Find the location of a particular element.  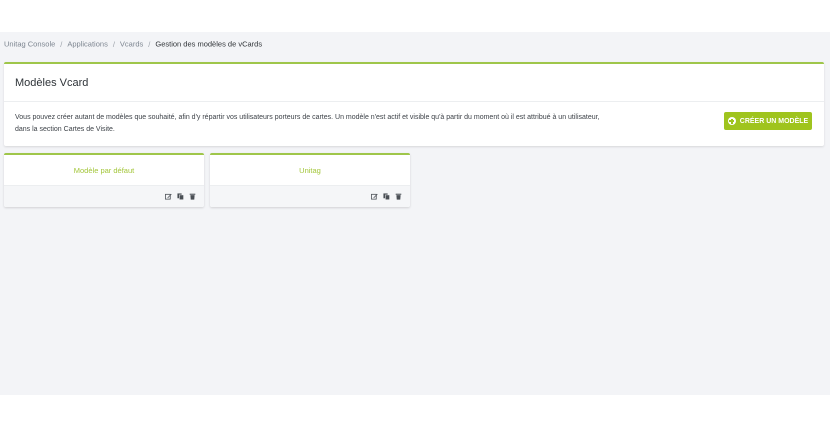

create-template-label: CRÉER UN MODÈLE is located at coordinates (774, 121).